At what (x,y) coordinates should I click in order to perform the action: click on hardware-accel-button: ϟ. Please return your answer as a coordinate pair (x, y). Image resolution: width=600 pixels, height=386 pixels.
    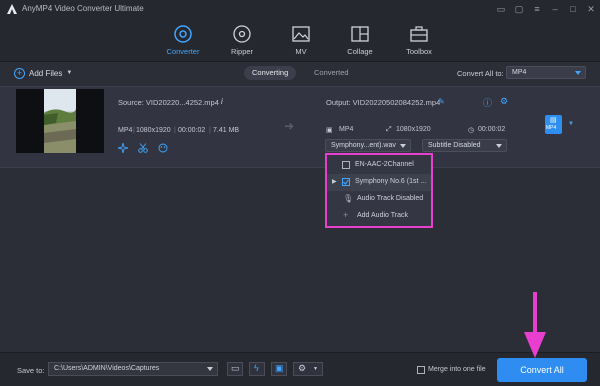
    Looking at the image, I should click on (257, 369).